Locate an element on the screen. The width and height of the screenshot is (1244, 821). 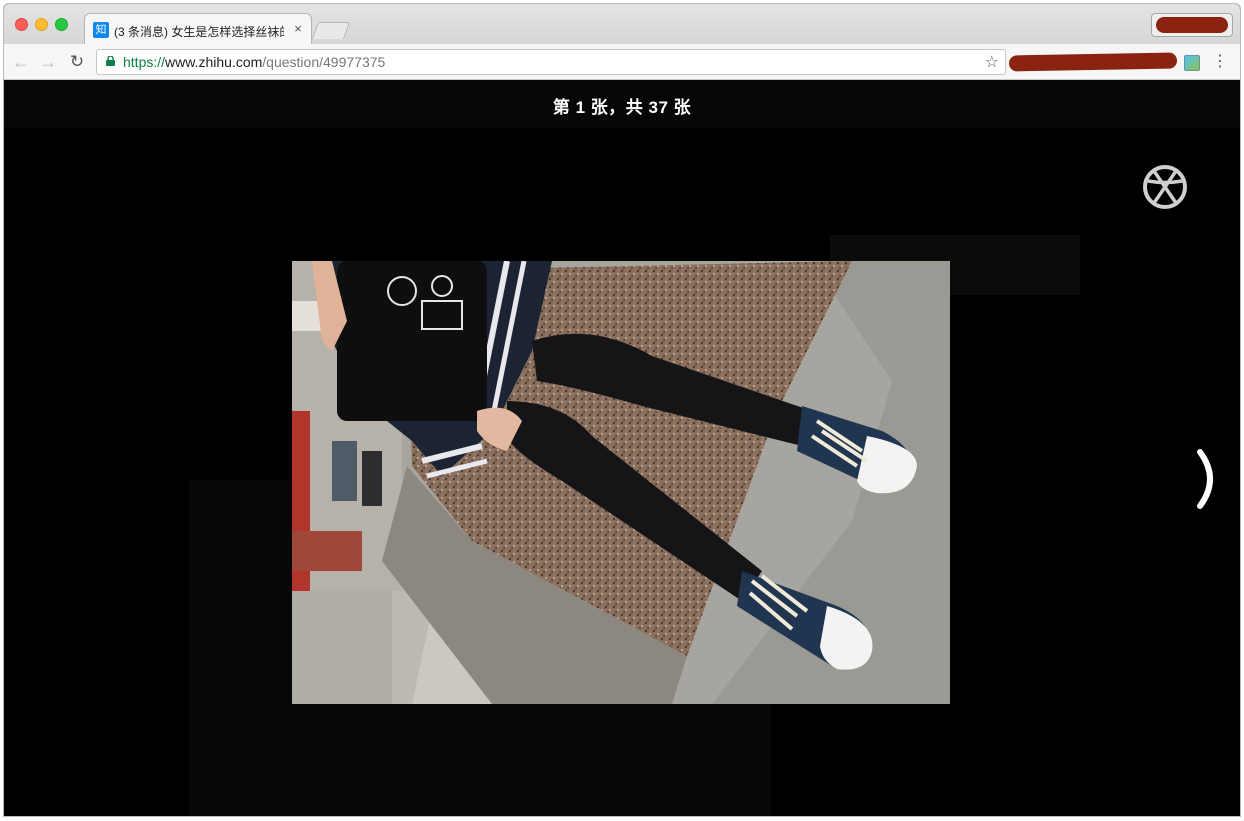
new-tab-button is located at coordinates (331, 30).